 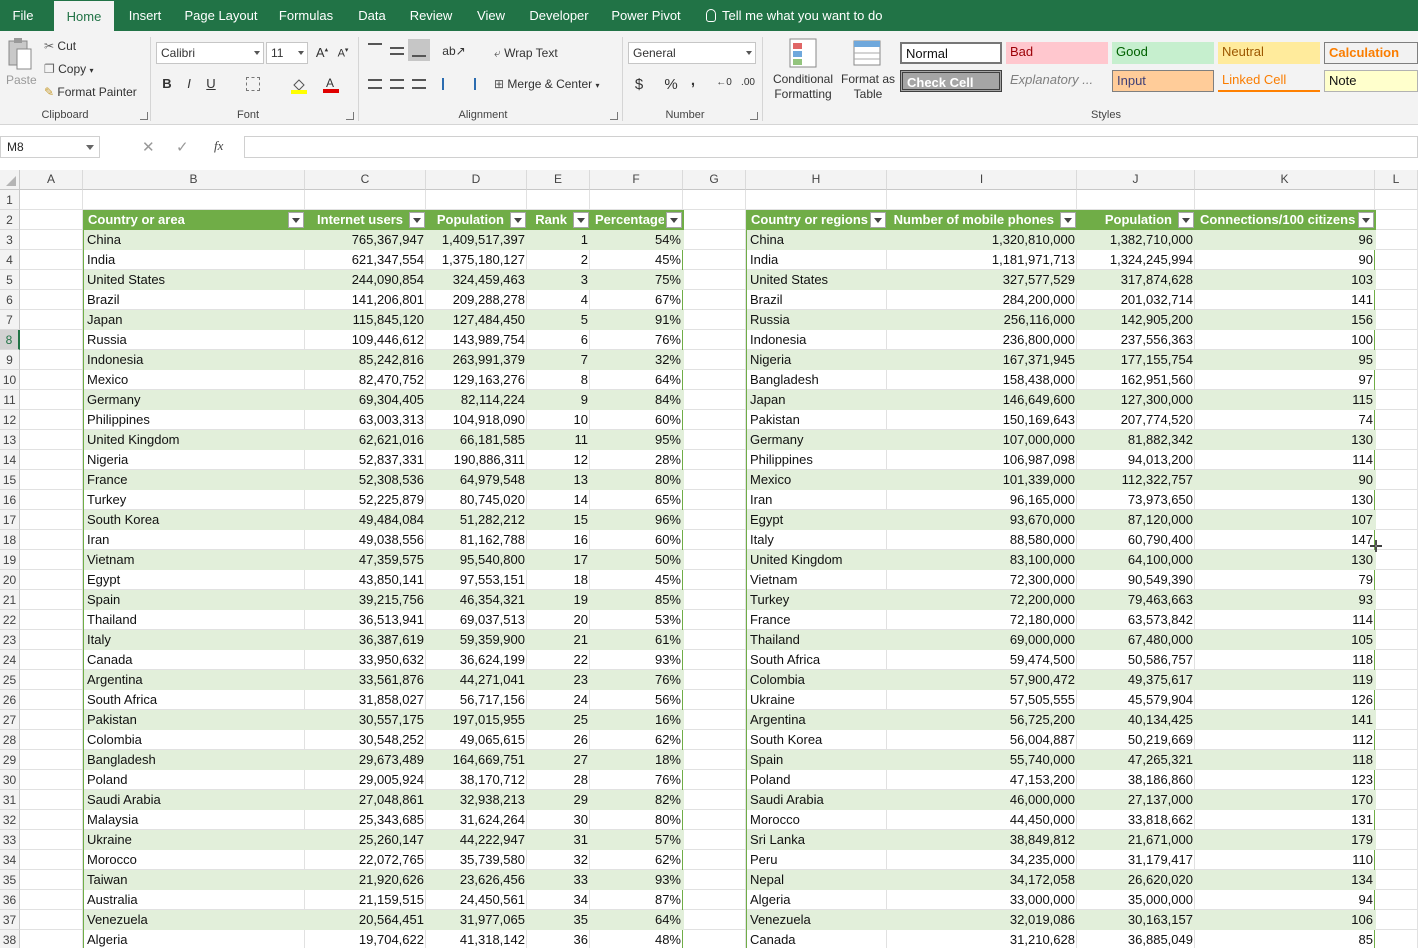 What do you see at coordinates (10, 220) in the screenshot?
I see `row-header: 2` at bounding box center [10, 220].